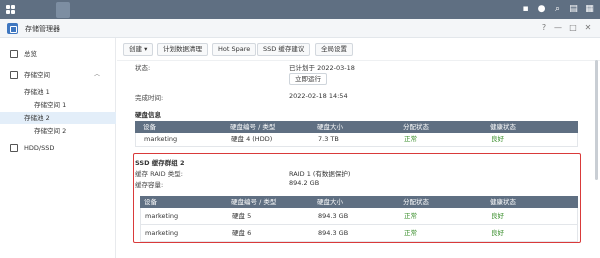 This screenshot has width=600, height=258. I want to click on disk-info-table-header: 设备 硬盘编号 / 类型 硬盘大小 分配状态 健康状态, so click(356, 127).